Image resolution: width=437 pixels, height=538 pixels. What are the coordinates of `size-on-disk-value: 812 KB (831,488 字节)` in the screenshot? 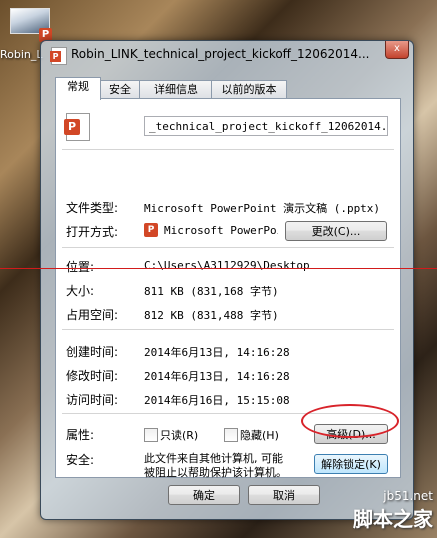 It's located at (211, 315).